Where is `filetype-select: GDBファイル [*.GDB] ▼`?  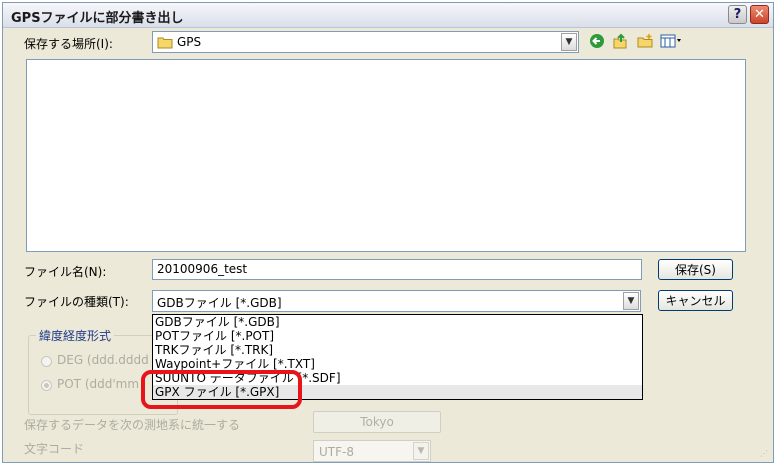
filetype-select: GDBファイル [*.GDB] ▼ is located at coordinates (396, 301).